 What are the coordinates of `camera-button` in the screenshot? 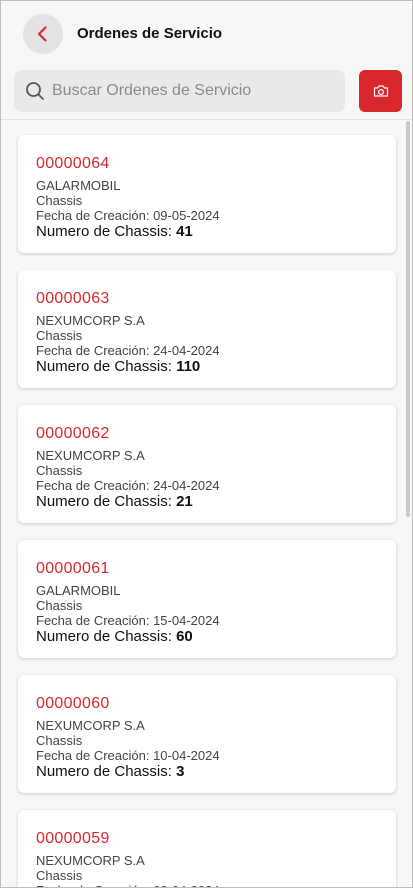 It's located at (380, 91).